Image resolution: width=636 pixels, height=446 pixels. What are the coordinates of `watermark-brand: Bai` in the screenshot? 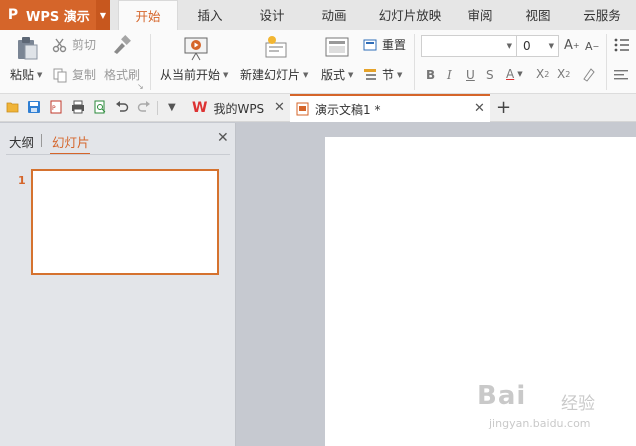 It's located at (502, 396).